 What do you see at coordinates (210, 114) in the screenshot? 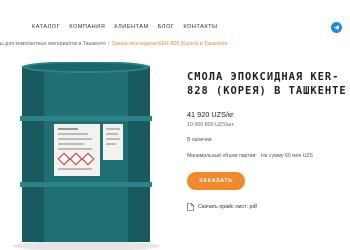
I see `price-per-kg: 41 920 UZS/кг` at bounding box center [210, 114].